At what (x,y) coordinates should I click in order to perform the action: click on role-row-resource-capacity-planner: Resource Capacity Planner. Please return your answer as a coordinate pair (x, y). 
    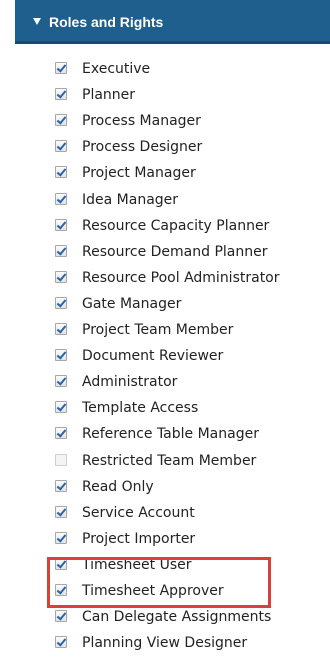
    Looking at the image, I should click on (192, 227).